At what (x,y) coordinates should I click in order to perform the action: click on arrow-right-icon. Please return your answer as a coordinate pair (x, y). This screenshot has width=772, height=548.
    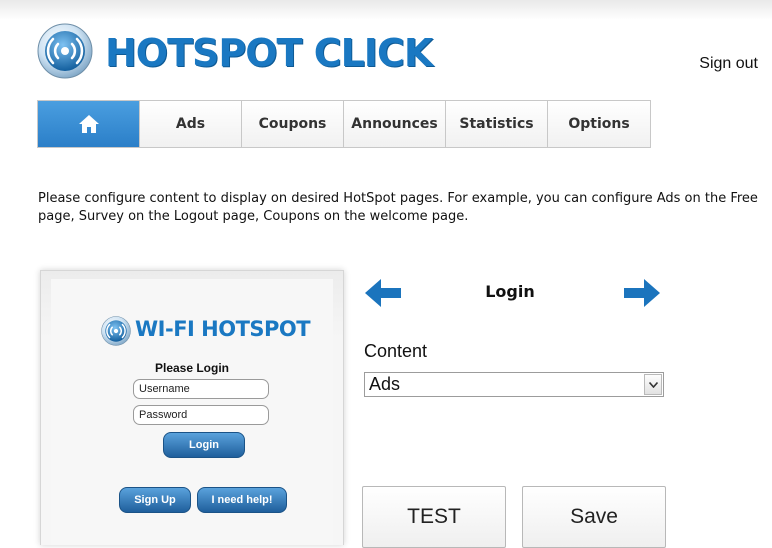
    Looking at the image, I should click on (642, 293).